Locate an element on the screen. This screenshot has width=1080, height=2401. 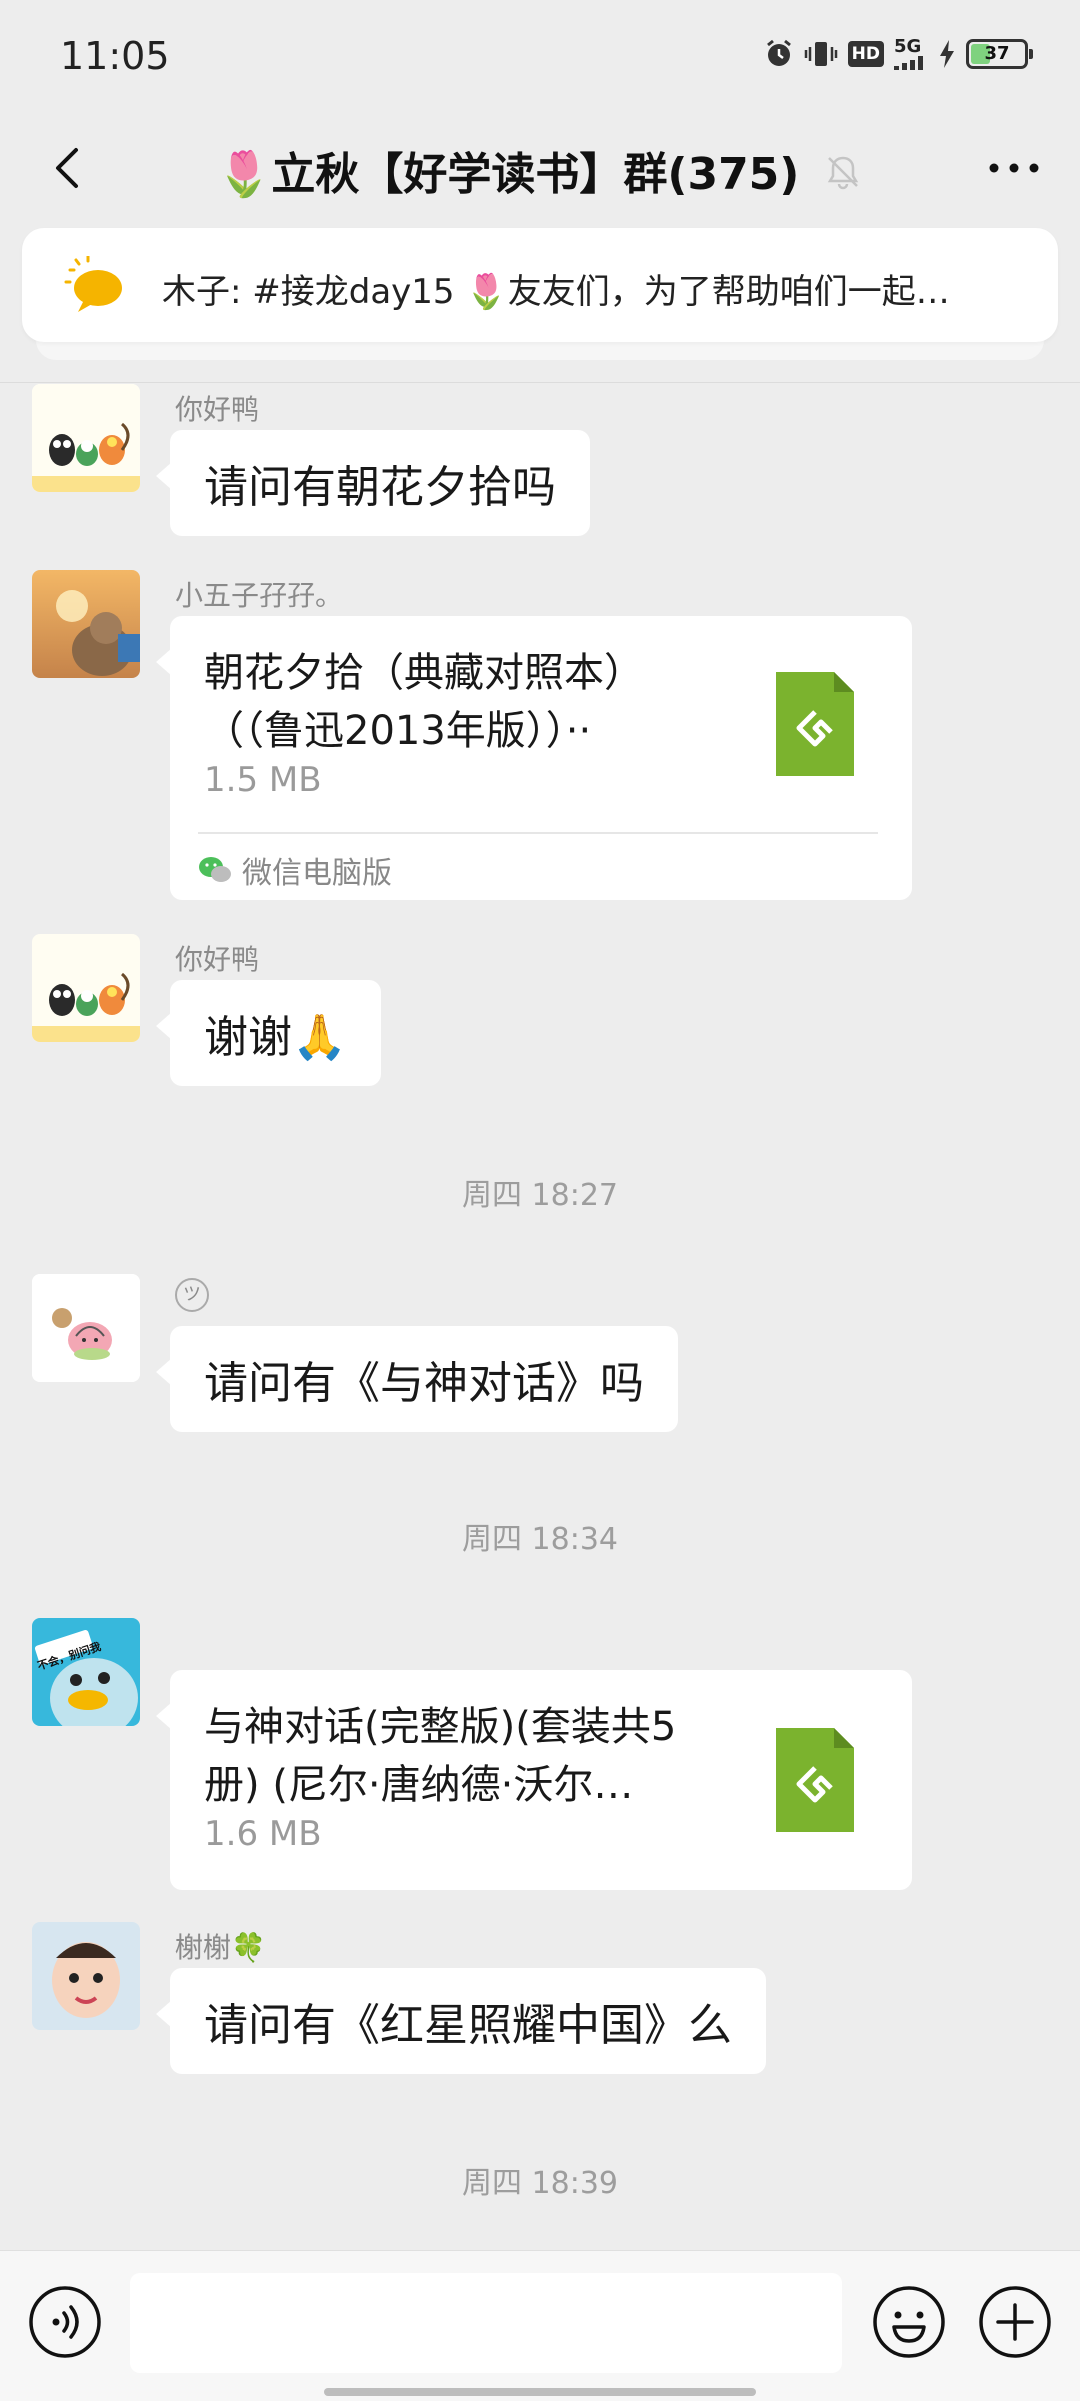
sender-name: ツ is located at coordinates (192, 1295).